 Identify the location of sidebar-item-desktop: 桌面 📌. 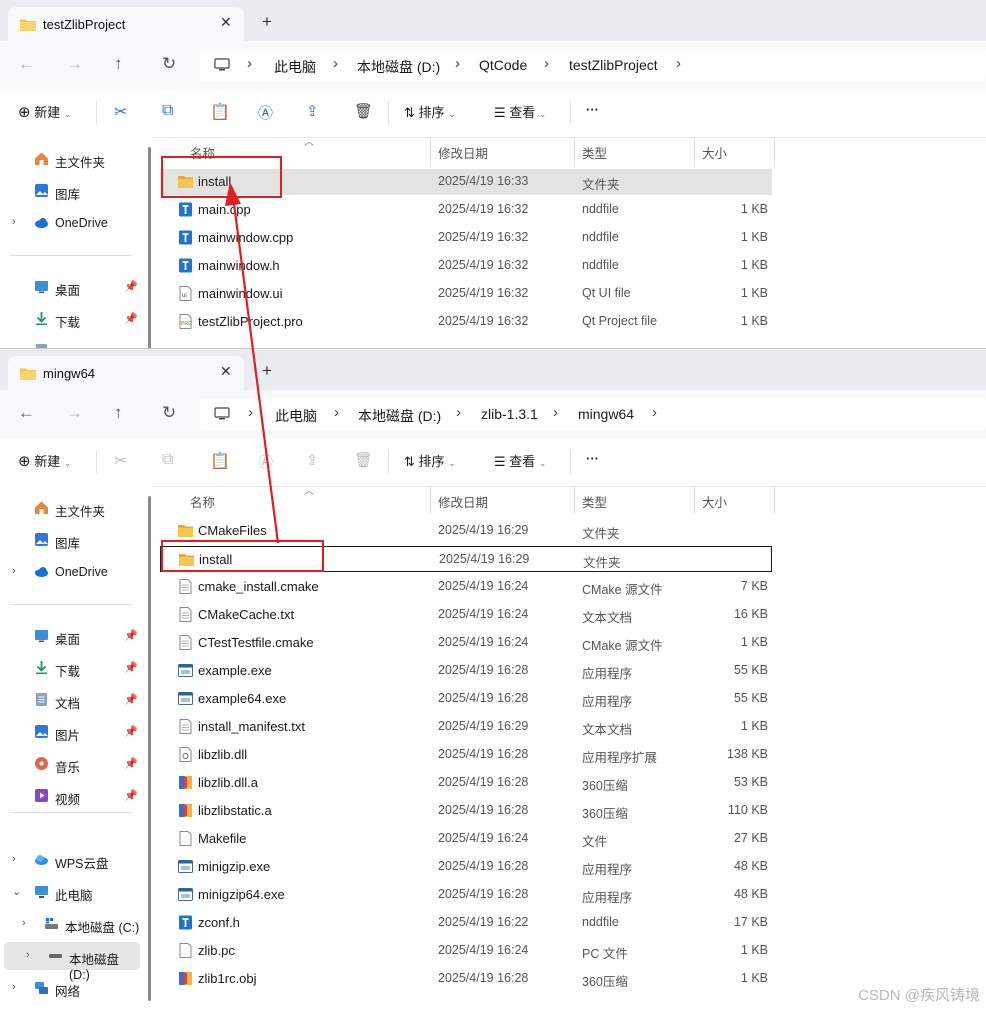
(70, 636).